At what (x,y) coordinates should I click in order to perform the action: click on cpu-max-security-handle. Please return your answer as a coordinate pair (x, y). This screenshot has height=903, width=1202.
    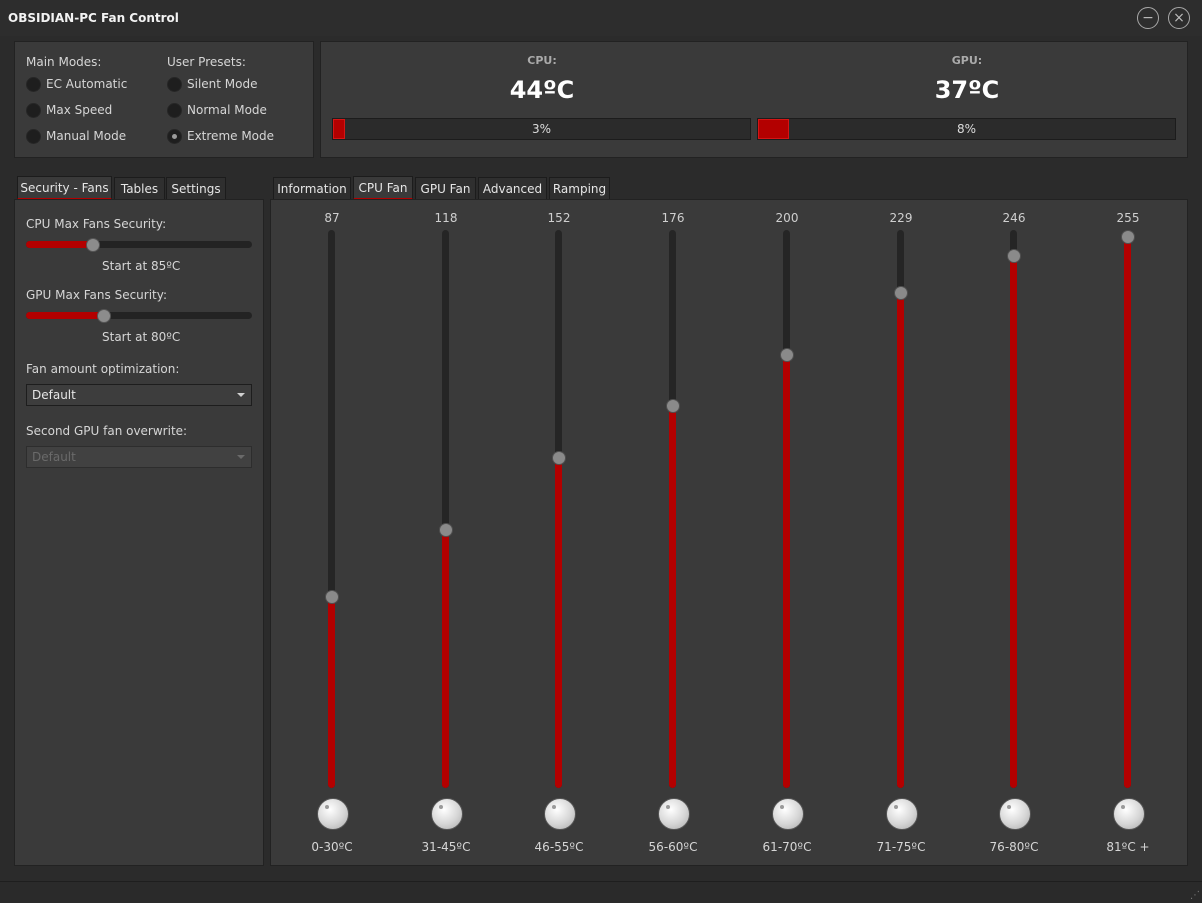
    Looking at the image, I should click on (93, 245).